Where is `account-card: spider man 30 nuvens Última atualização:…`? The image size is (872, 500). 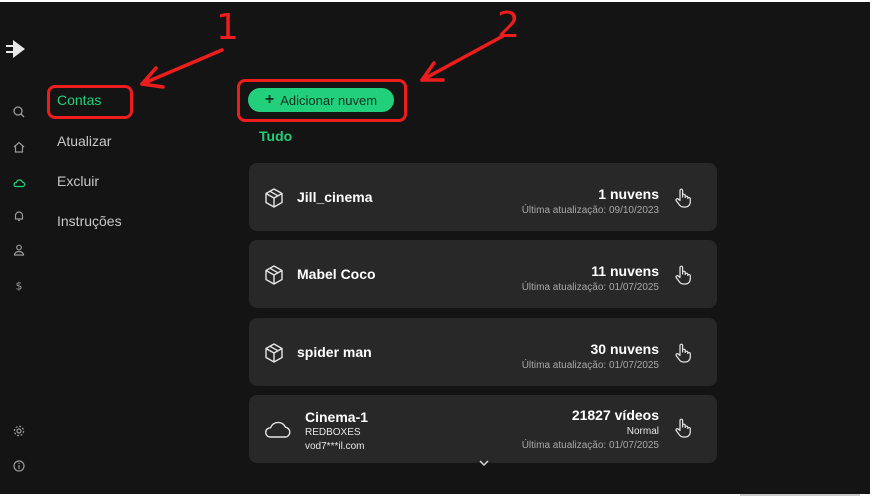 account-card: spider man 30 nuvens Última atualização:… is located at coordinates (483, 352).